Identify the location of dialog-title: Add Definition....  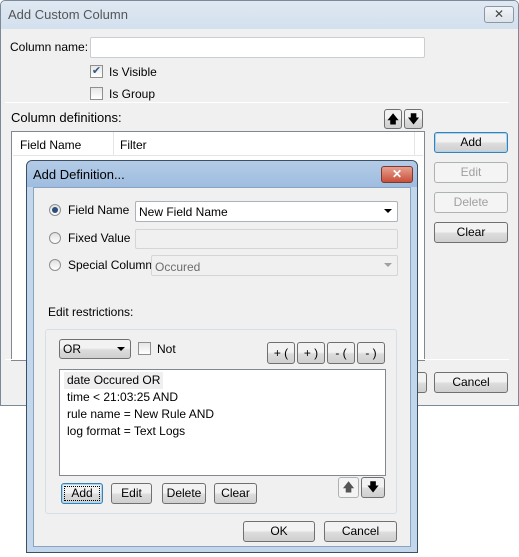
(79, 174).